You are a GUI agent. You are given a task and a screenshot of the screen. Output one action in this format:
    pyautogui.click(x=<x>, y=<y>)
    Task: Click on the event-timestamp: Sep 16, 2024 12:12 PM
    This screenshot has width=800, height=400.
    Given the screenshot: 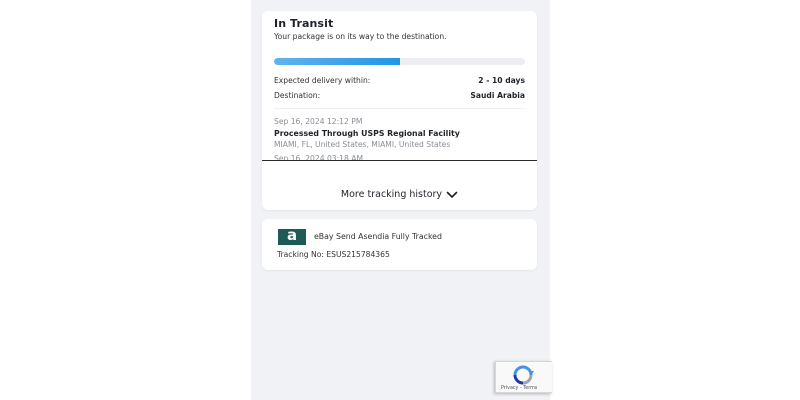 What is the action you would take?
    pyautogui.click(x=318, y=121)
    